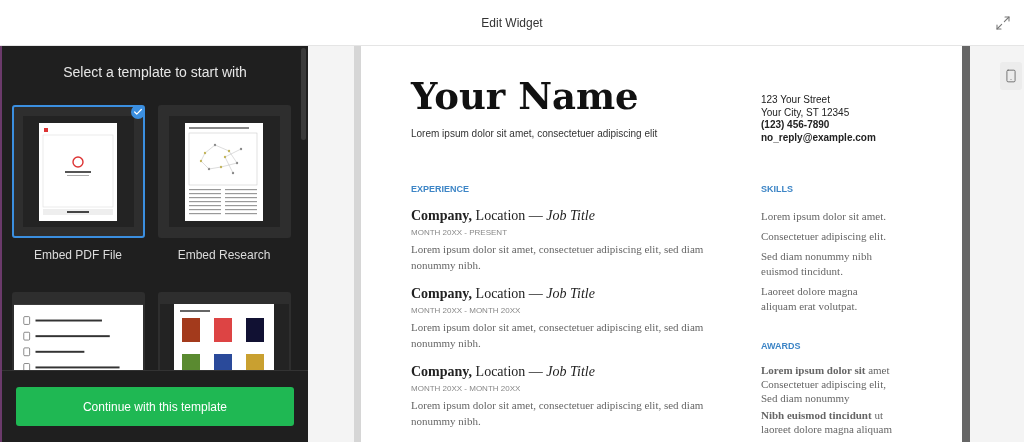  I want to click on skill-item: Consectetuer adipiscing elit., so click(824, 236).